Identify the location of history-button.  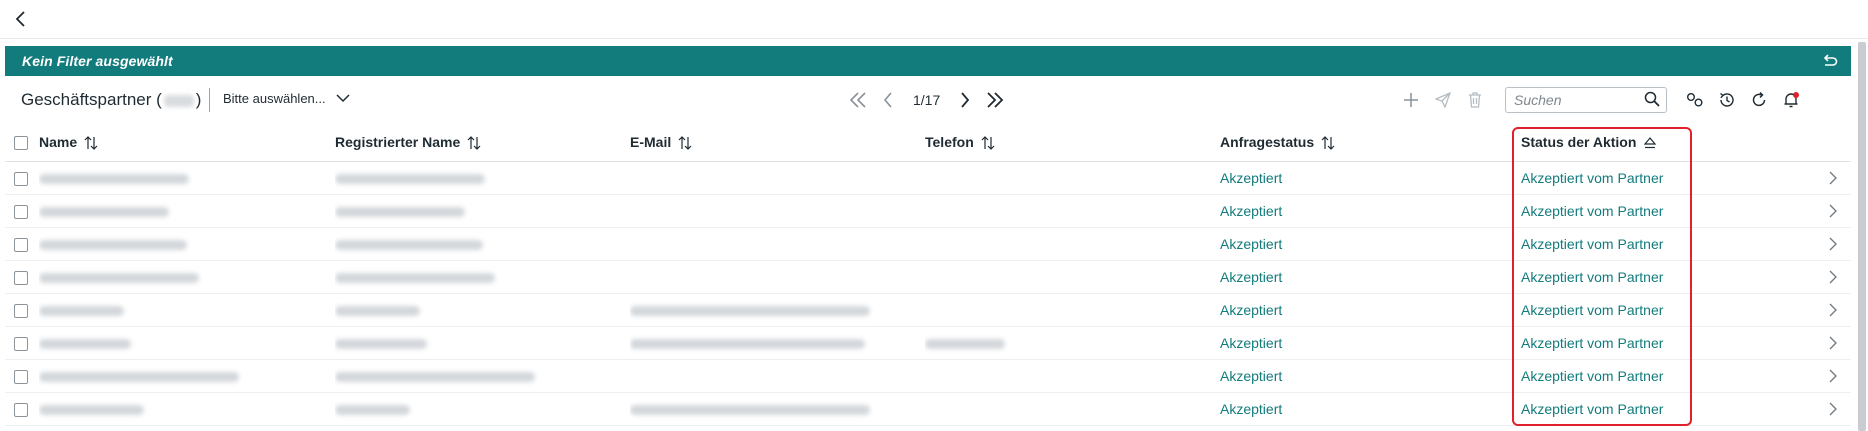
(1727, 100).